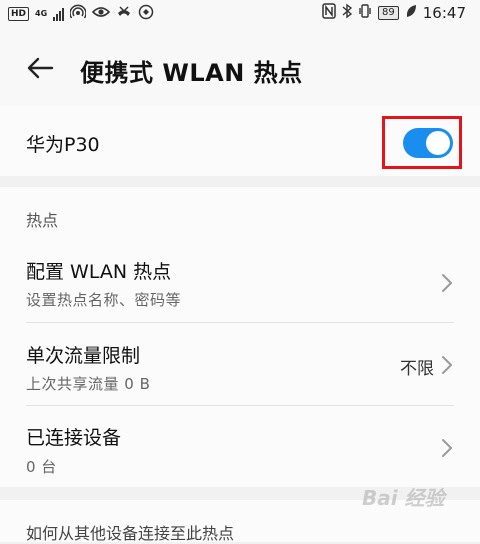 This screenshot has width=480, height=544. I want to click on hotspot-toggle, so click(428, 143).